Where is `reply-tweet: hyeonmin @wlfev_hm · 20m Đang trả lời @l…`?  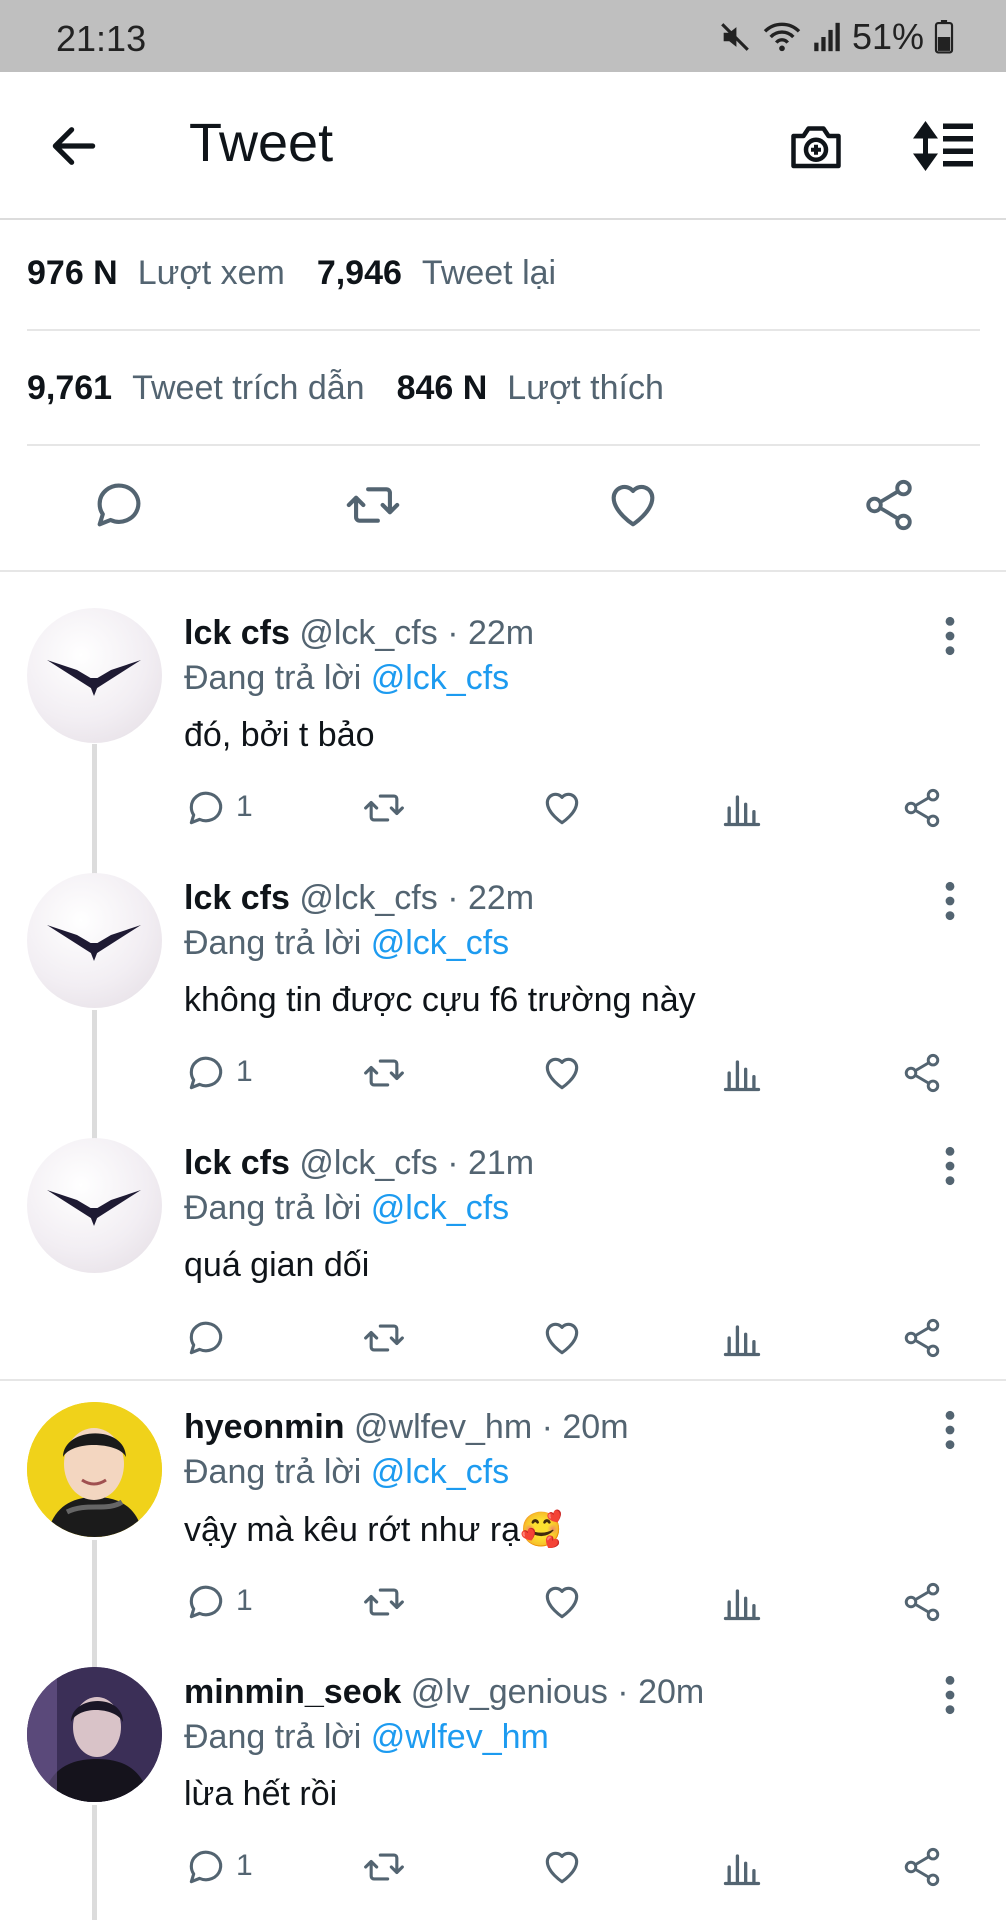
reply-tweet: hyeonmin @wlfev_hm · 20m Đang trả lời @l… is located at coordinates (503, 1534).